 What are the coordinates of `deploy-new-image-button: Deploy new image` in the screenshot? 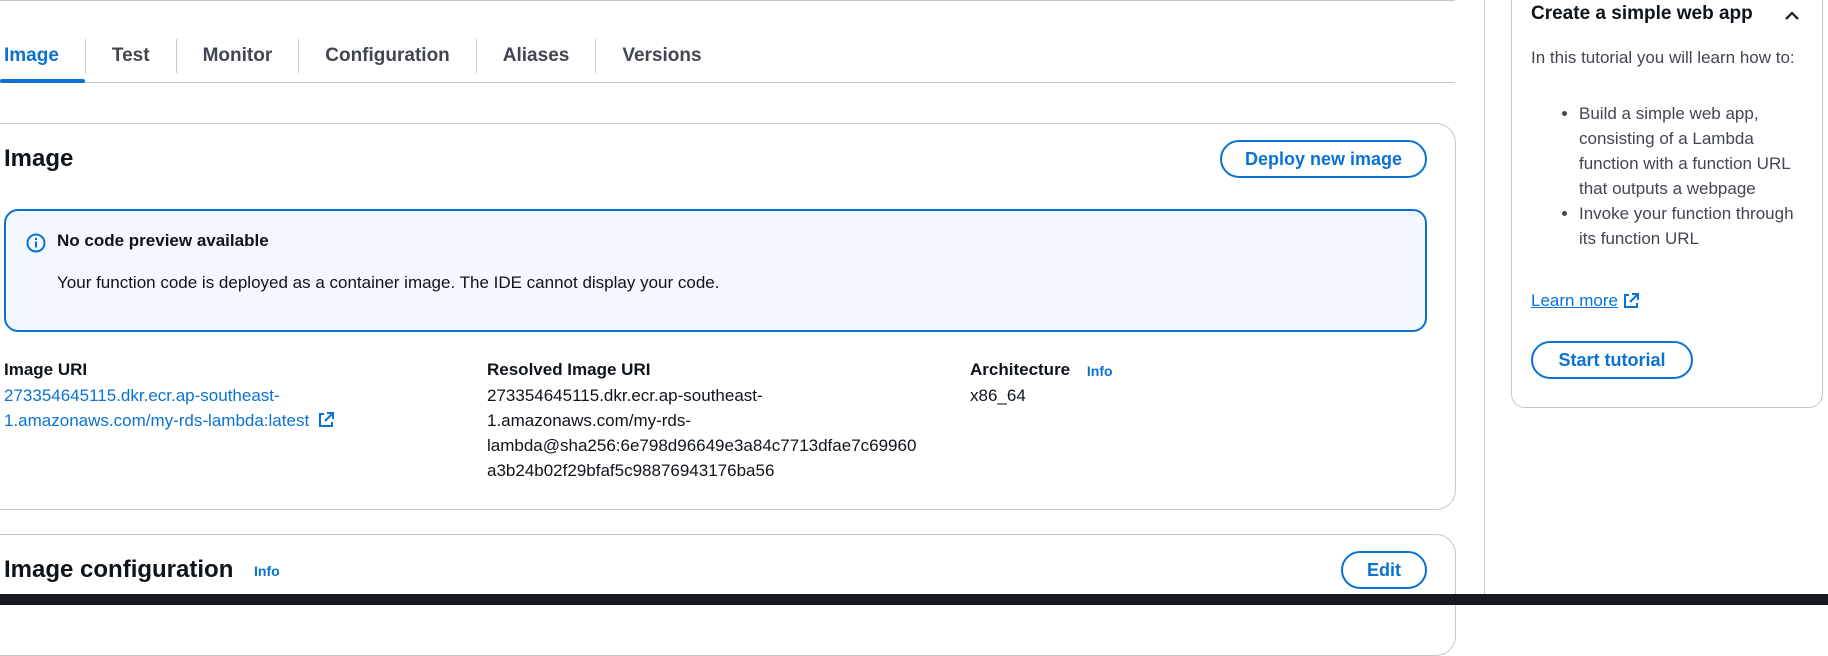 It's located at (1323, 159).